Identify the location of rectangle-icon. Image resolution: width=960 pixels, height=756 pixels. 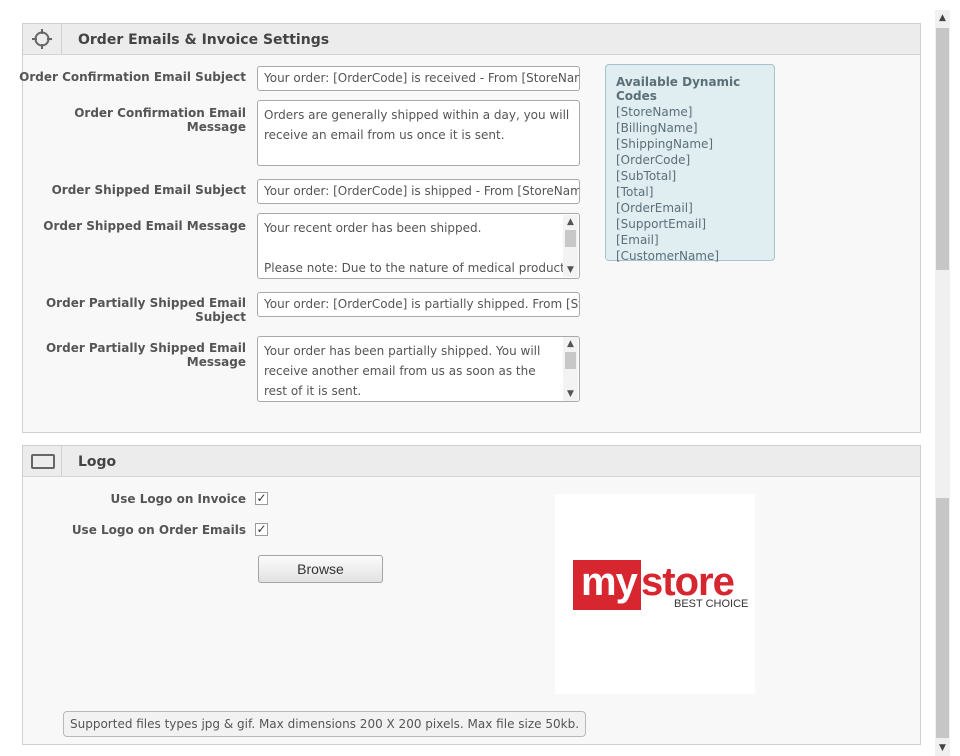
(43, 461).